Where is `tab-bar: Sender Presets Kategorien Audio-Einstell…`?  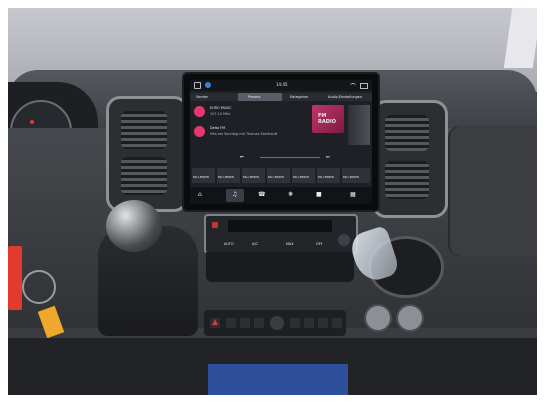
tab-bar: Sender Presets Kategorien Audio-Einstell… is located at coordinates (281, 97).